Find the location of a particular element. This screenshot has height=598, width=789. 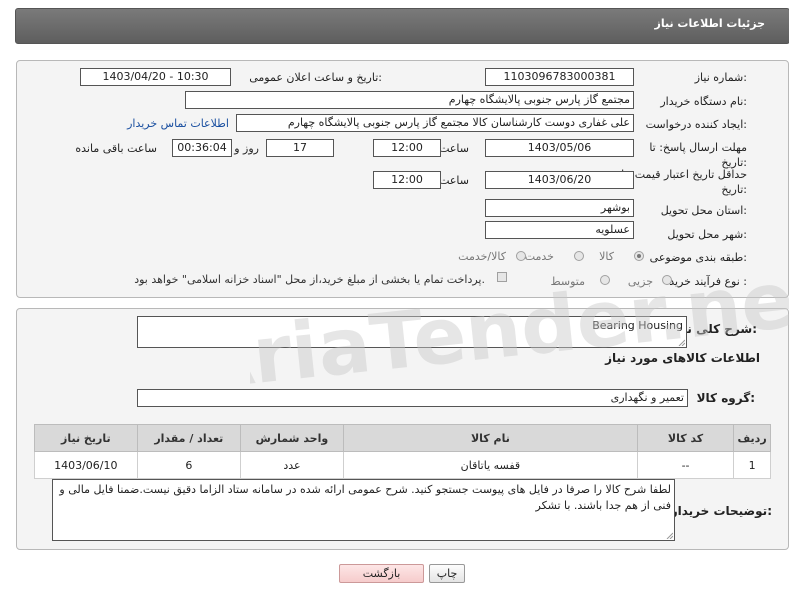

buyer-contact-link: اطلاعات تماس خریدار is located at coordinates (178, 123).